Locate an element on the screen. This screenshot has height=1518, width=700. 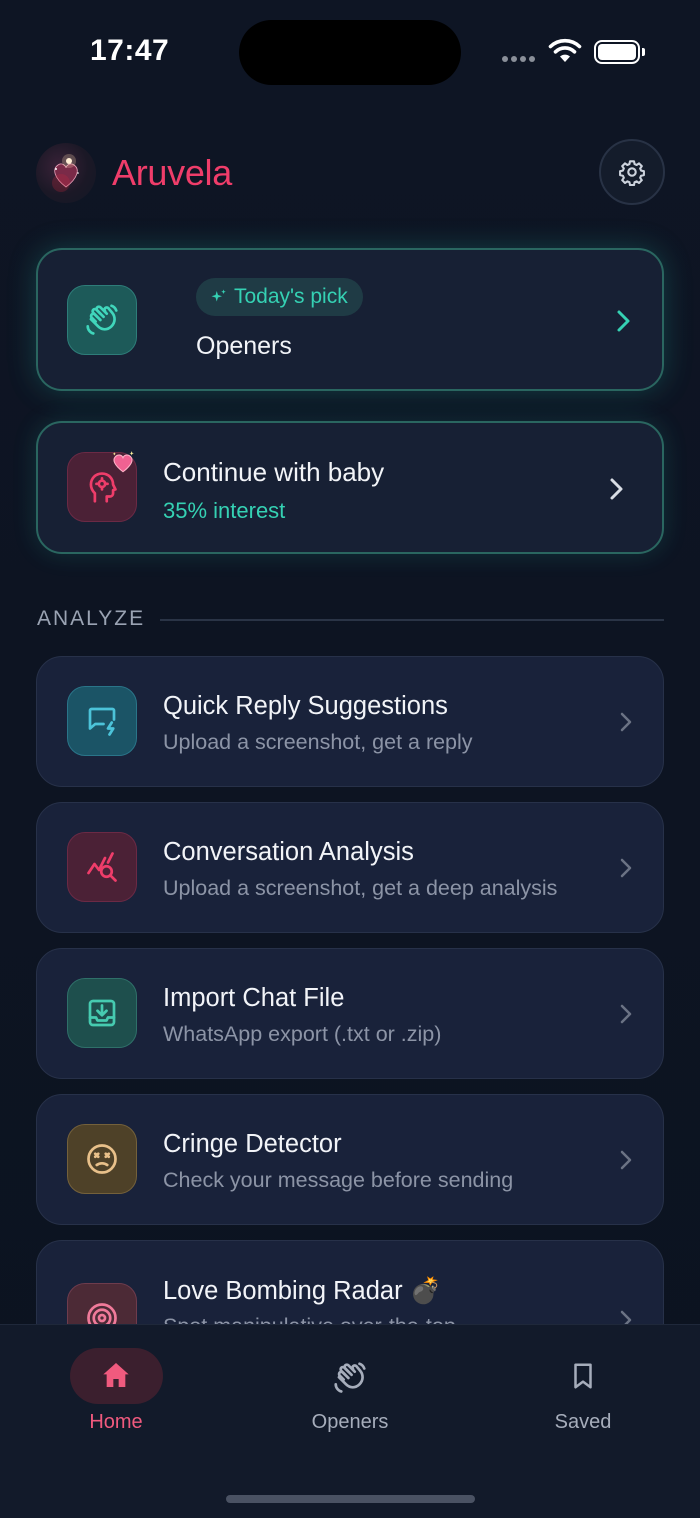
row-title: Quick Reply Suggestions is located at coordinates (305, 706).